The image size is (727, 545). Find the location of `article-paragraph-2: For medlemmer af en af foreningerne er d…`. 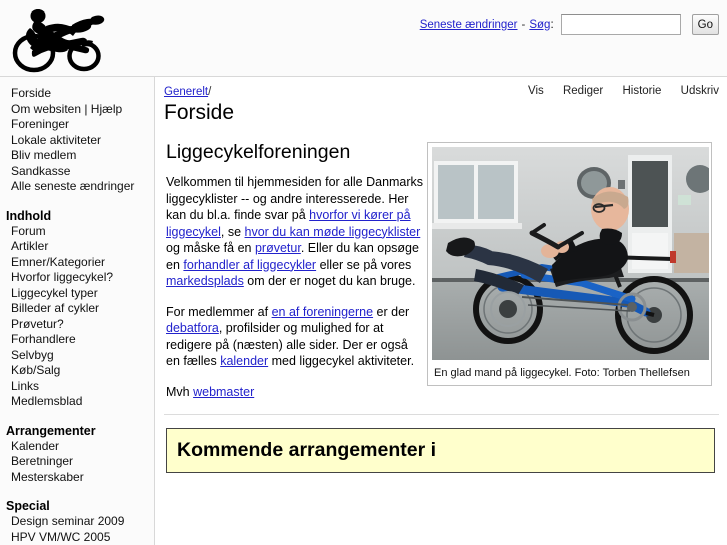

article-paragraph-2: For medlemmer af en af foreningerne er d… is located at coordinates (295, 337).